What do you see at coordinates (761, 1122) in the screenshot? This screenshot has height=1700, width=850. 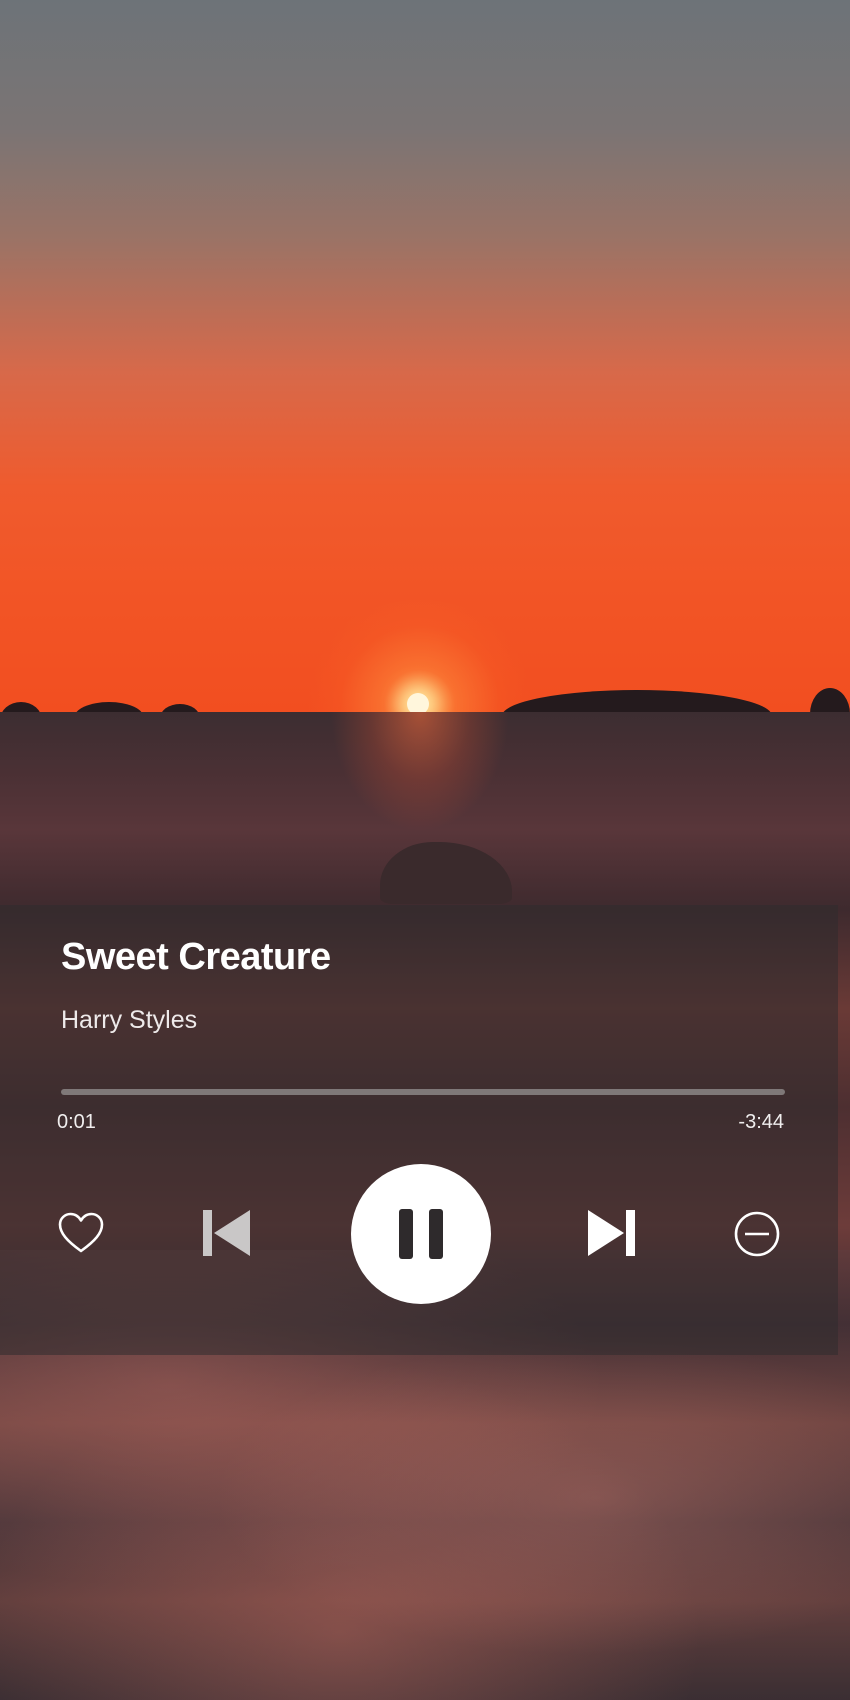 I see `time-remaining: -3:44` at bounding box center [761, 1122].